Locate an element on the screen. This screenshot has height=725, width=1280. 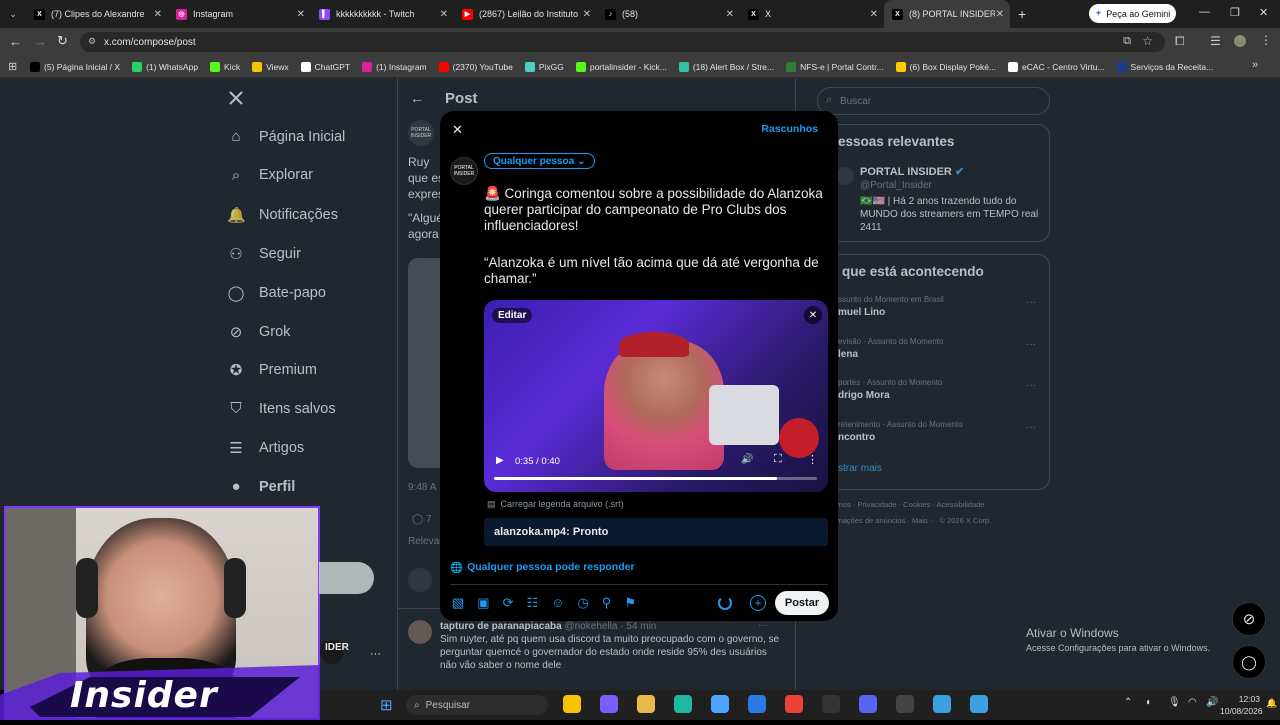
bookmark-item: PixGG is located at coordinates (544, 66).